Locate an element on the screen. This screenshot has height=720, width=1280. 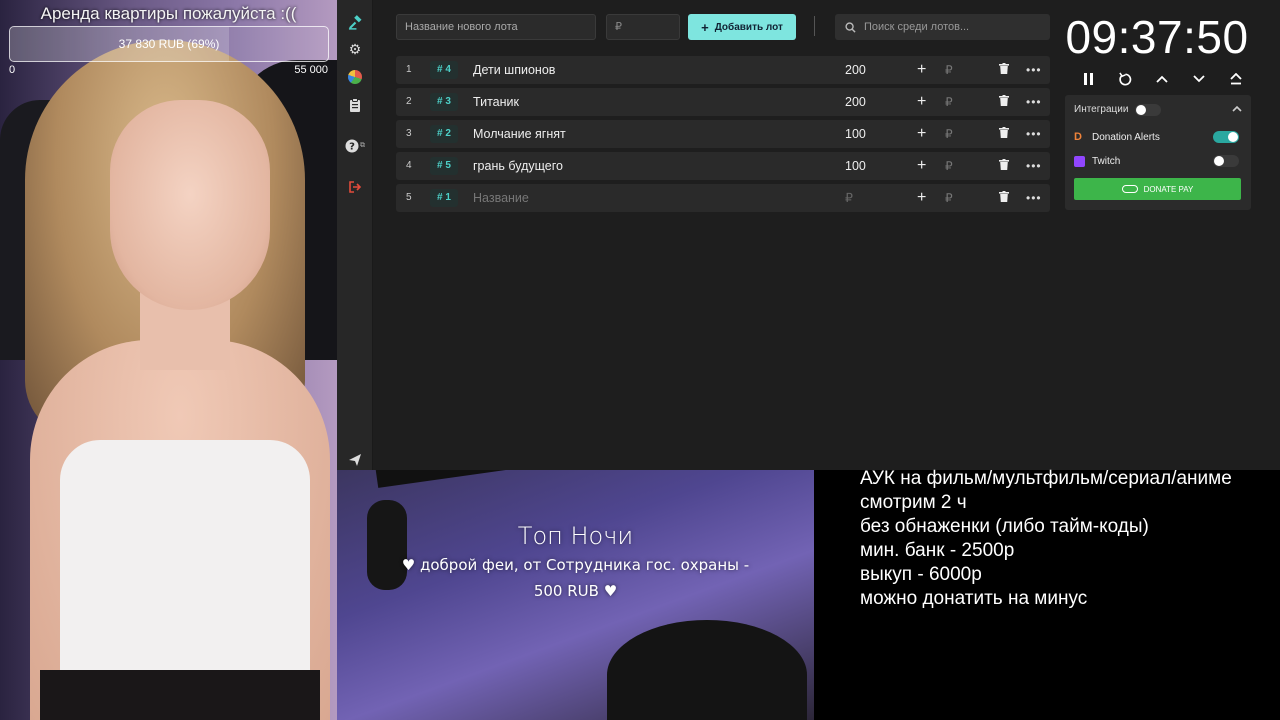
lot-tag: # 4 is located at coordinates (444, 70).